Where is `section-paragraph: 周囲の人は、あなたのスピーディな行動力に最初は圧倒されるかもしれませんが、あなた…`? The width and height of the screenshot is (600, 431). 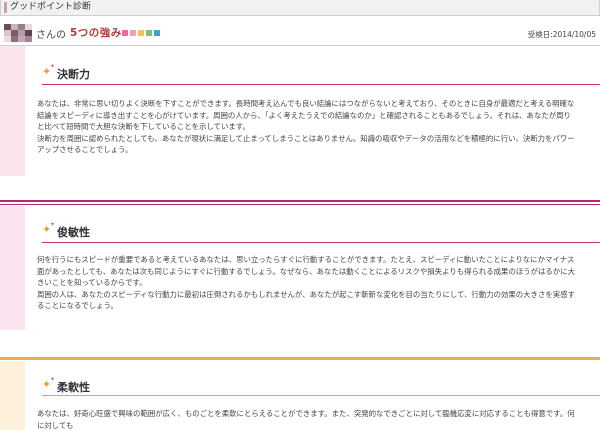
section-paragraph: 周囲の人は、あなたのスピーディな行動力に最初は圧倒されるかもしれませんが、あなた… is located at coordinates (306, 300).